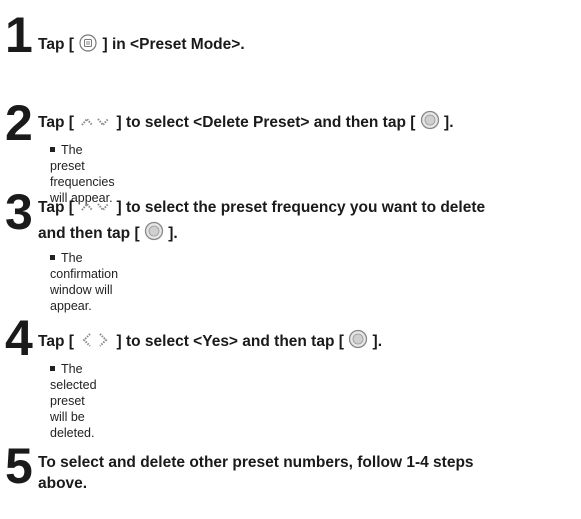 This screenshot has width=581, height=519. What do you see at coordinates (308, 46) in the screenshot?
I see `step-text: Tap [ ] in <Preset Mode>.` at bounding box center [308, 46].